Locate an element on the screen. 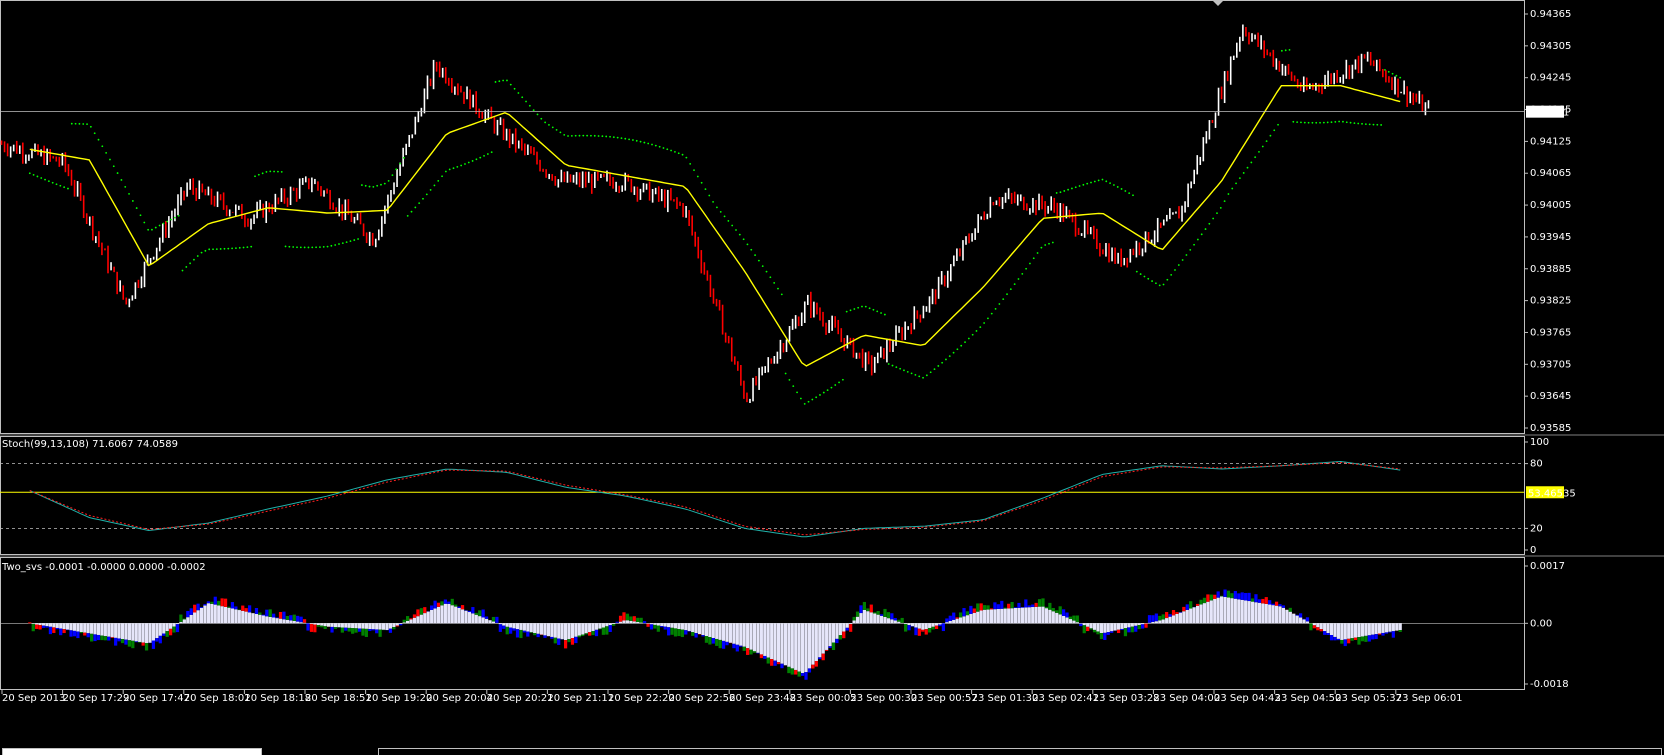 The image size is (1664, 755). time-tick-label: 20 Sep 19:20 is located at coordinates (399, 698).